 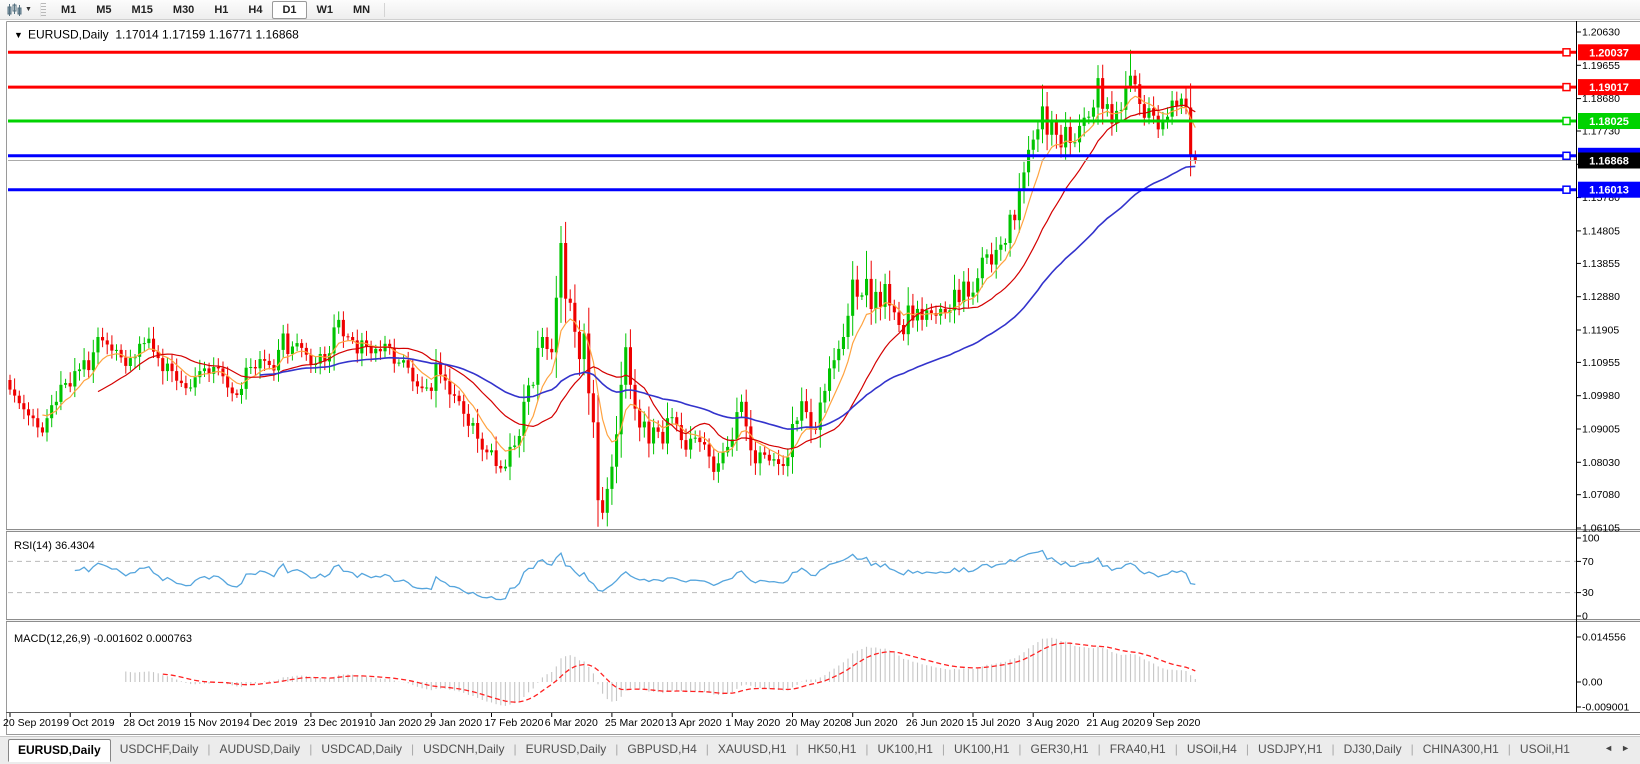 What do you see at coordinates (1585, 617) in the screenshot?
I see `rsi-axis-label: 0` at bounding box center [1585, 617].